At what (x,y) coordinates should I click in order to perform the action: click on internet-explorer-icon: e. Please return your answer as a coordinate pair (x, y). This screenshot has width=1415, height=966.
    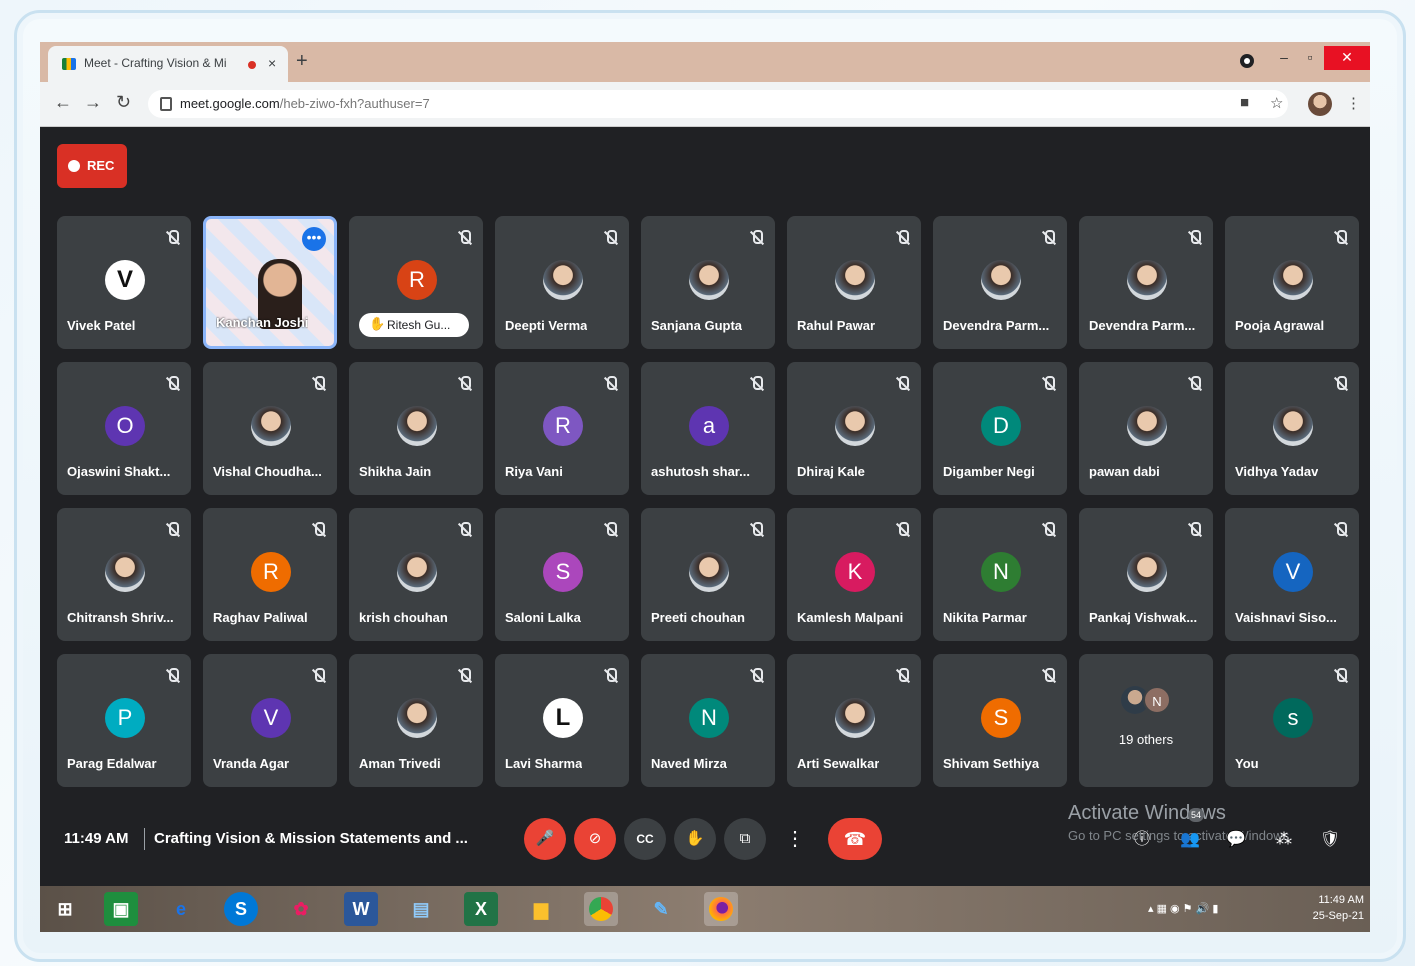
    Looking at the image, I should click on (181, 909).